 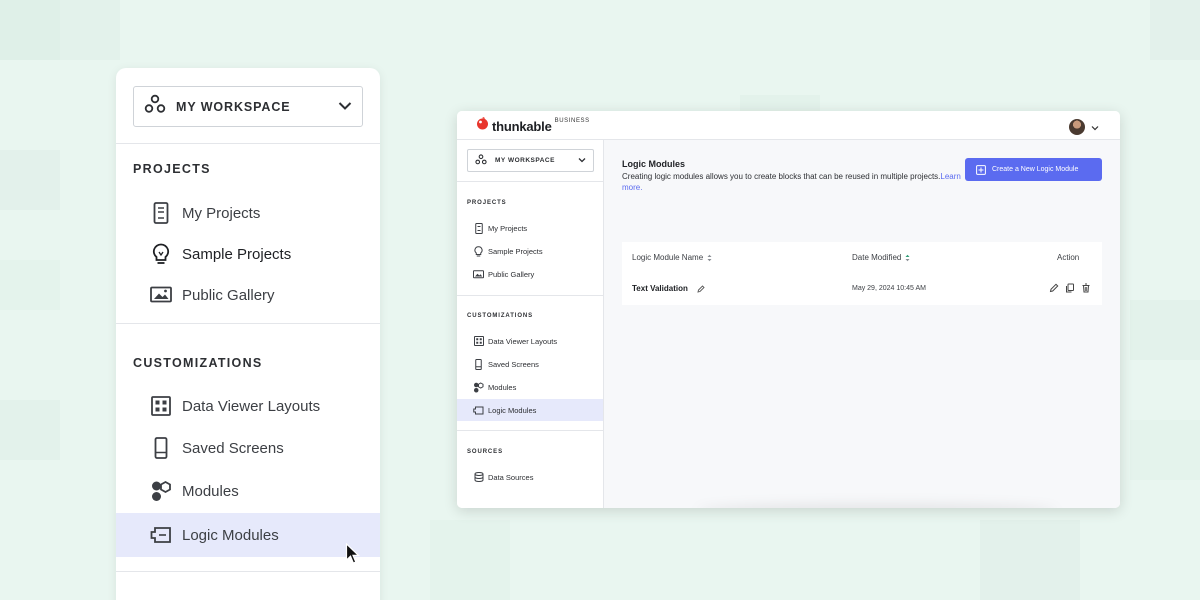 What do you see at coordinates (653, 164) in the screenshot?
I see `page-title: Logic Modules` at bounding box center [653, 164].